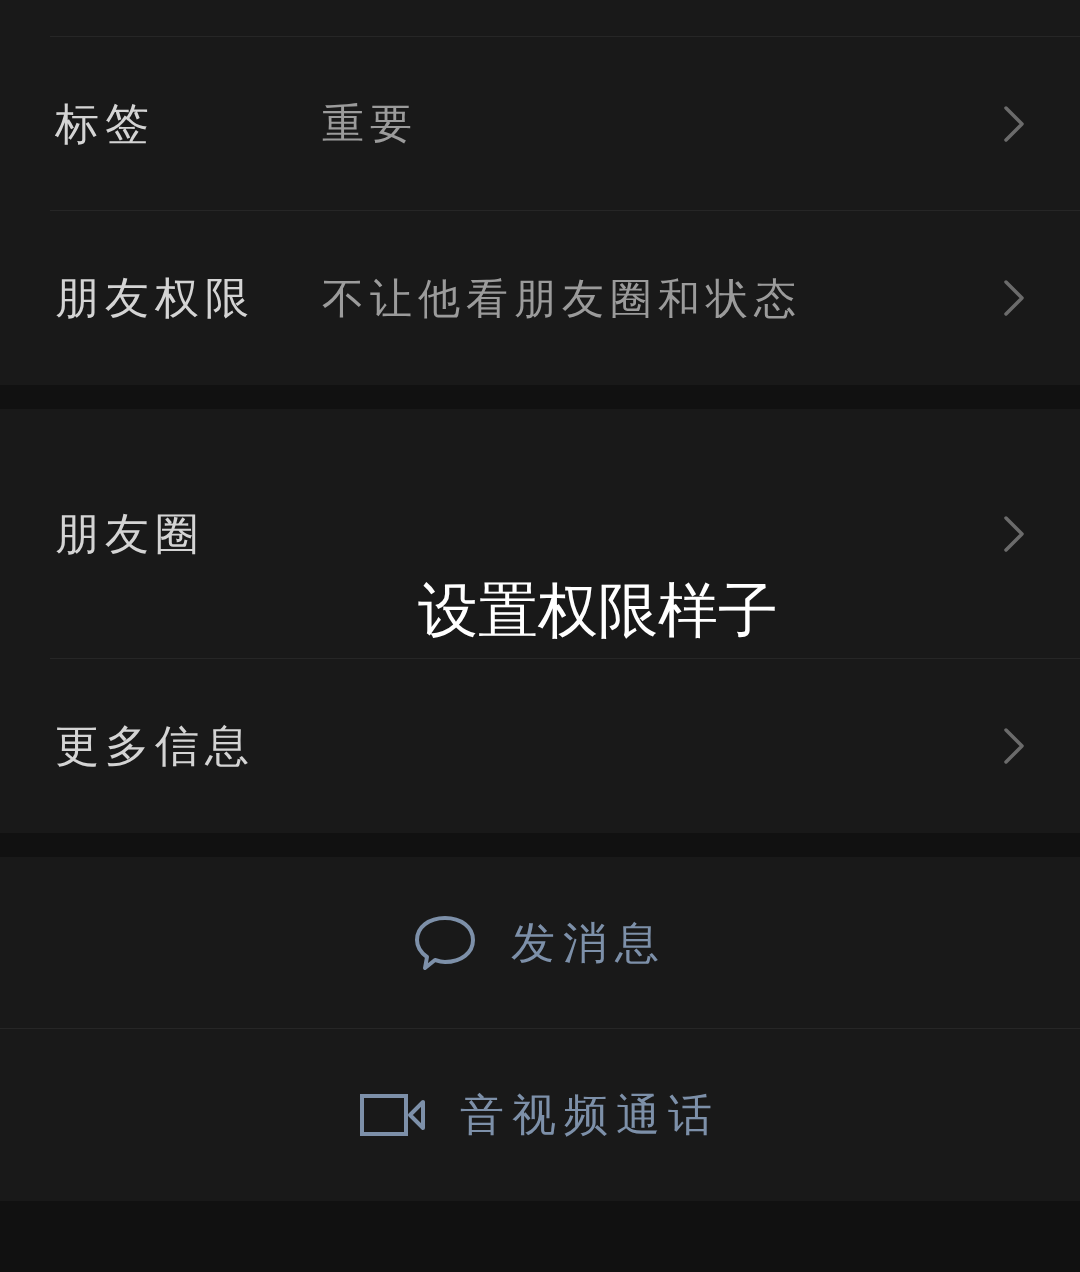  I want to click on settings-row: 朋友权限 不让他看朋友圈和状态, so click(565, 298).